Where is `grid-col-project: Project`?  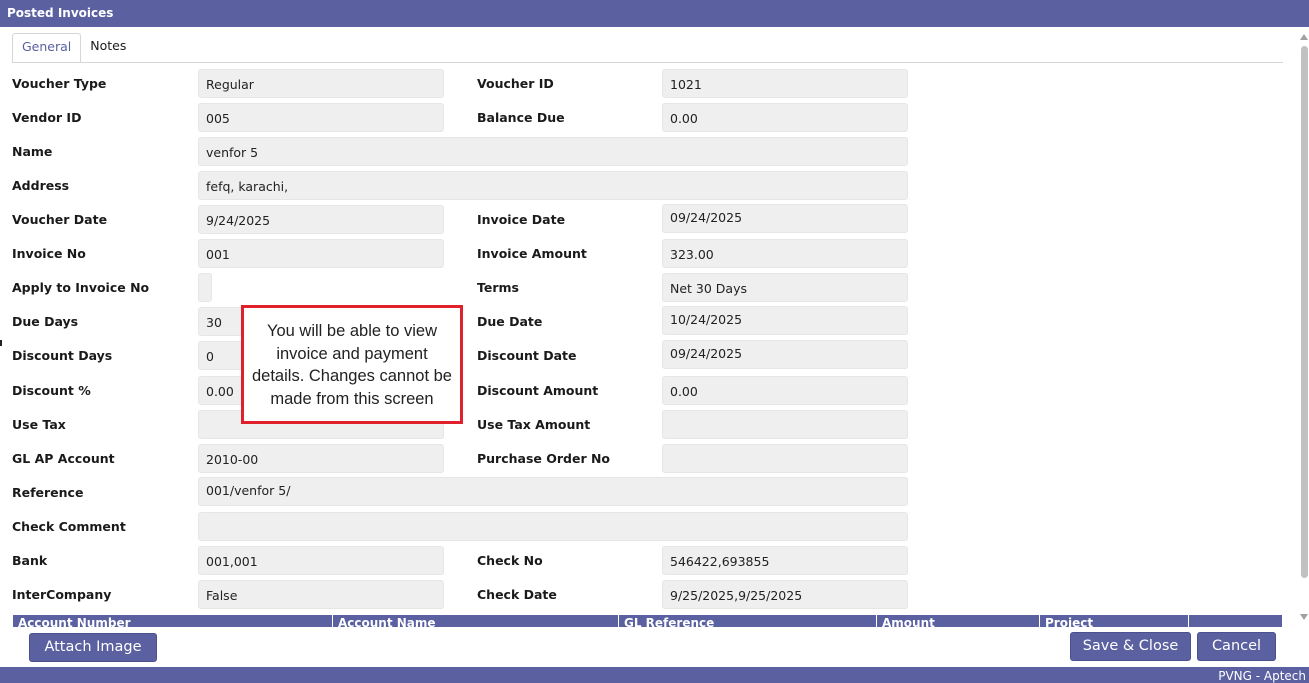 grid-col-project: Project is located at coordinates (1113, 621).